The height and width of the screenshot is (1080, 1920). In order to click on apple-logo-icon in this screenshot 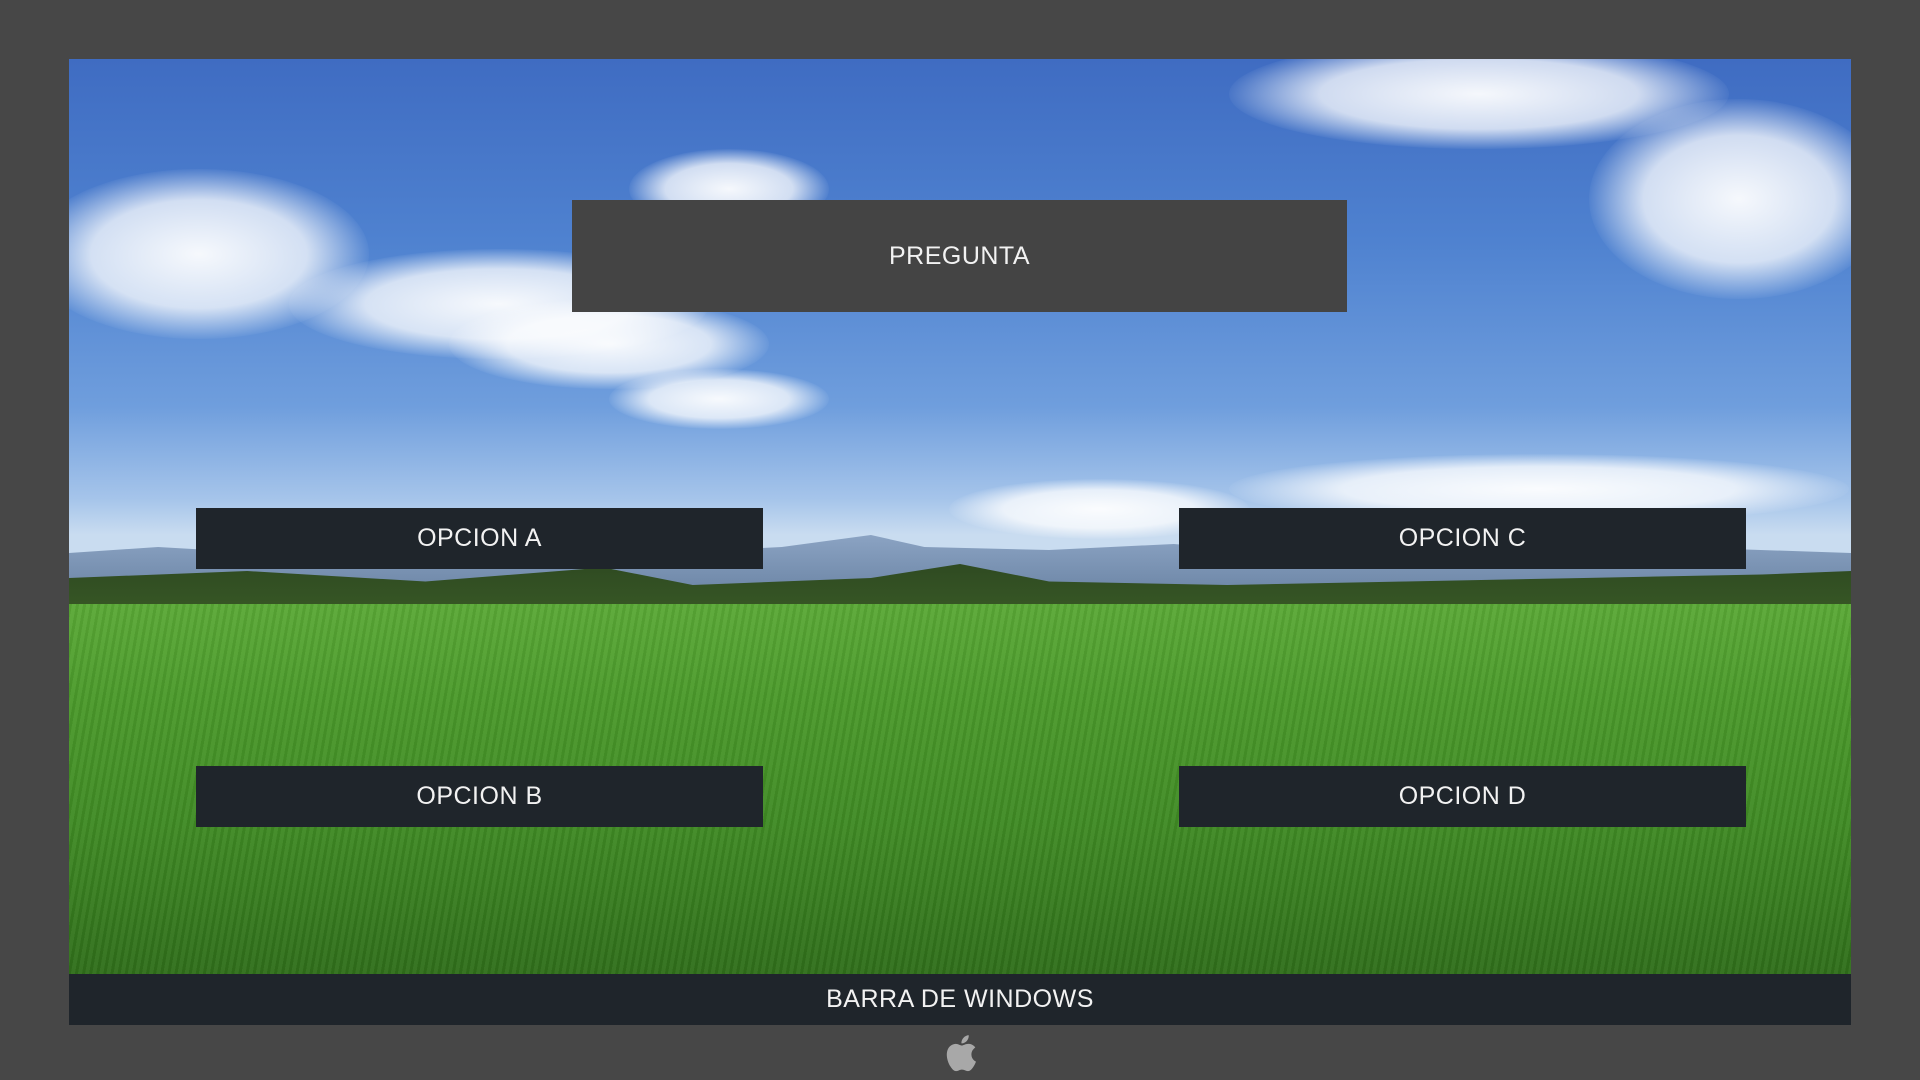, I will do `click(960, 1053)`.